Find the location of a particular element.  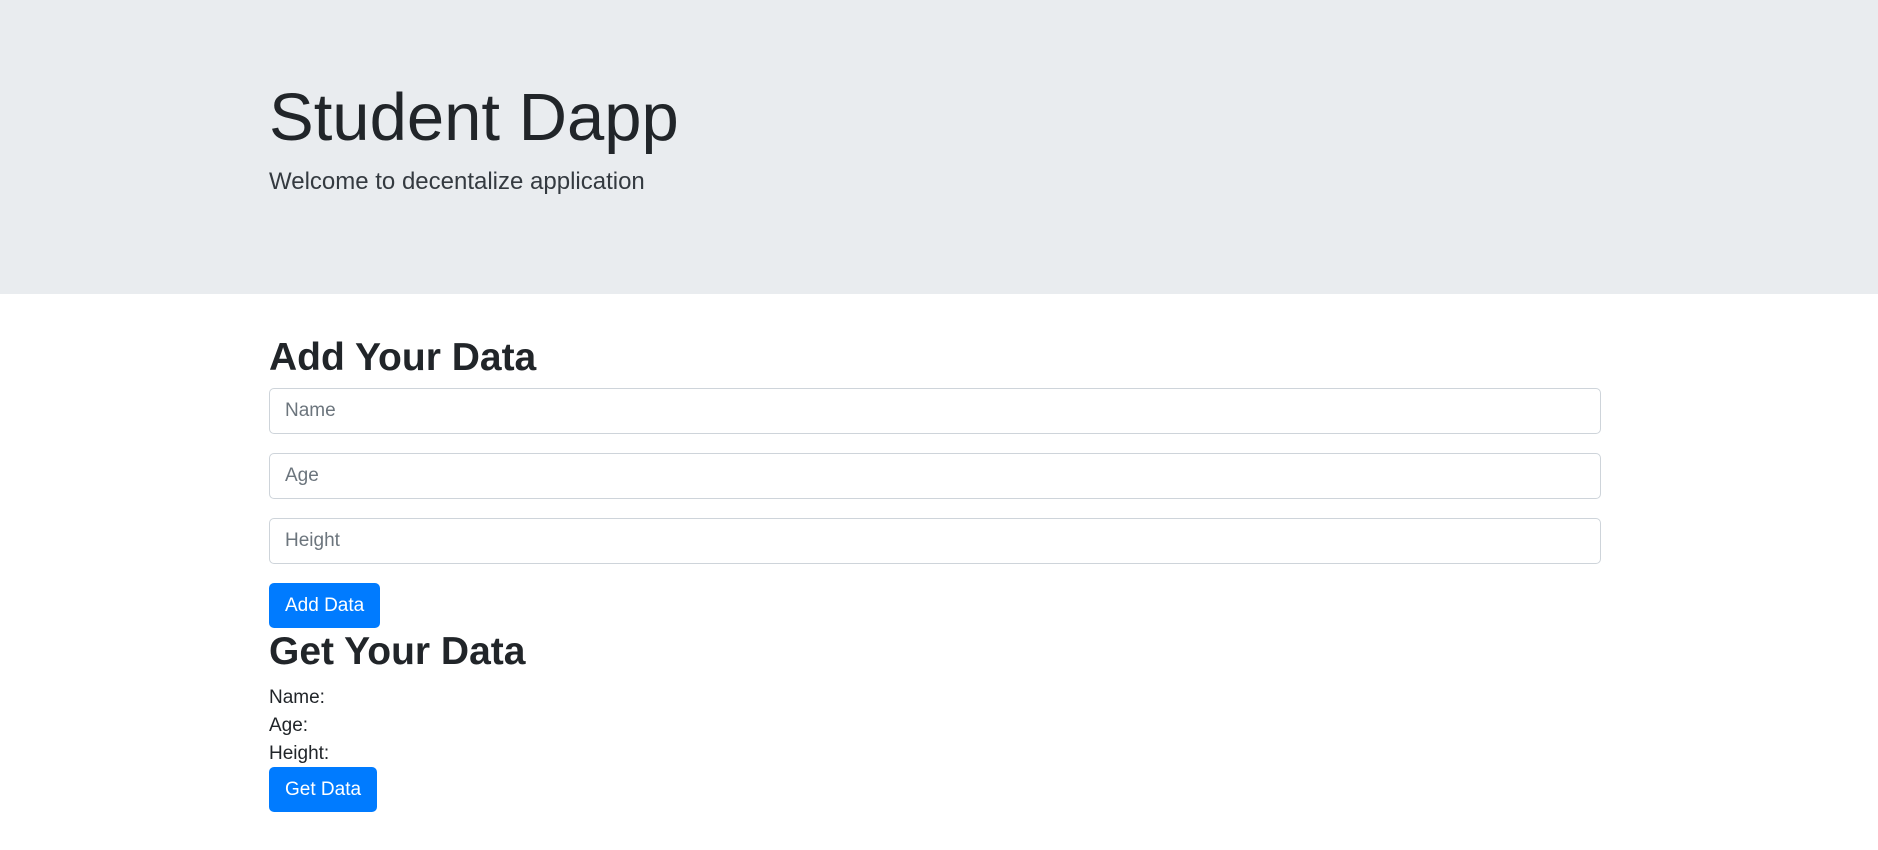

page-subtitle: Welcome to decentalize application is located at coordinates (457, 181).